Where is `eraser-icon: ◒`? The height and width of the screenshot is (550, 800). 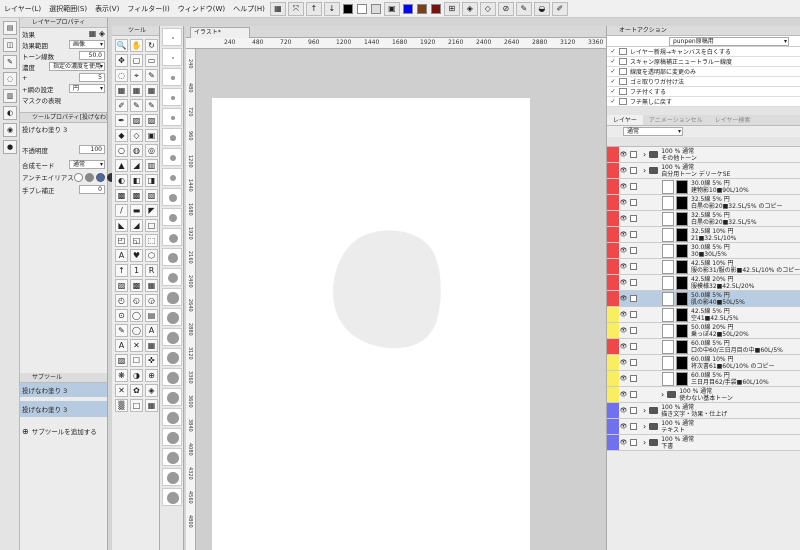 eraser-icon: ◒ is located at coordinates (541, 8).